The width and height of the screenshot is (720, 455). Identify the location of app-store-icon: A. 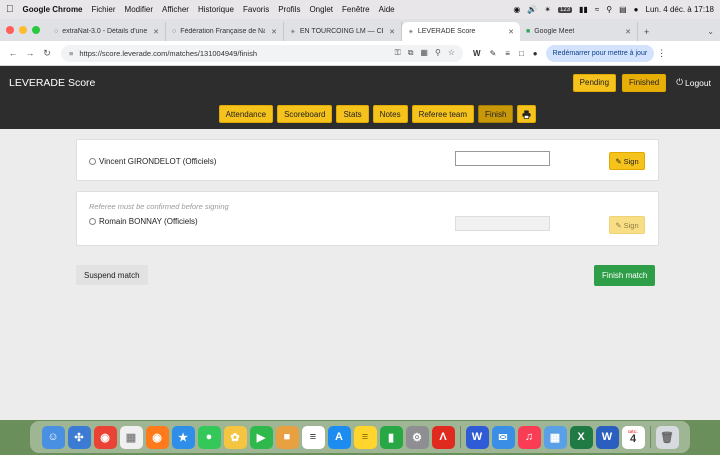
(339, 437).